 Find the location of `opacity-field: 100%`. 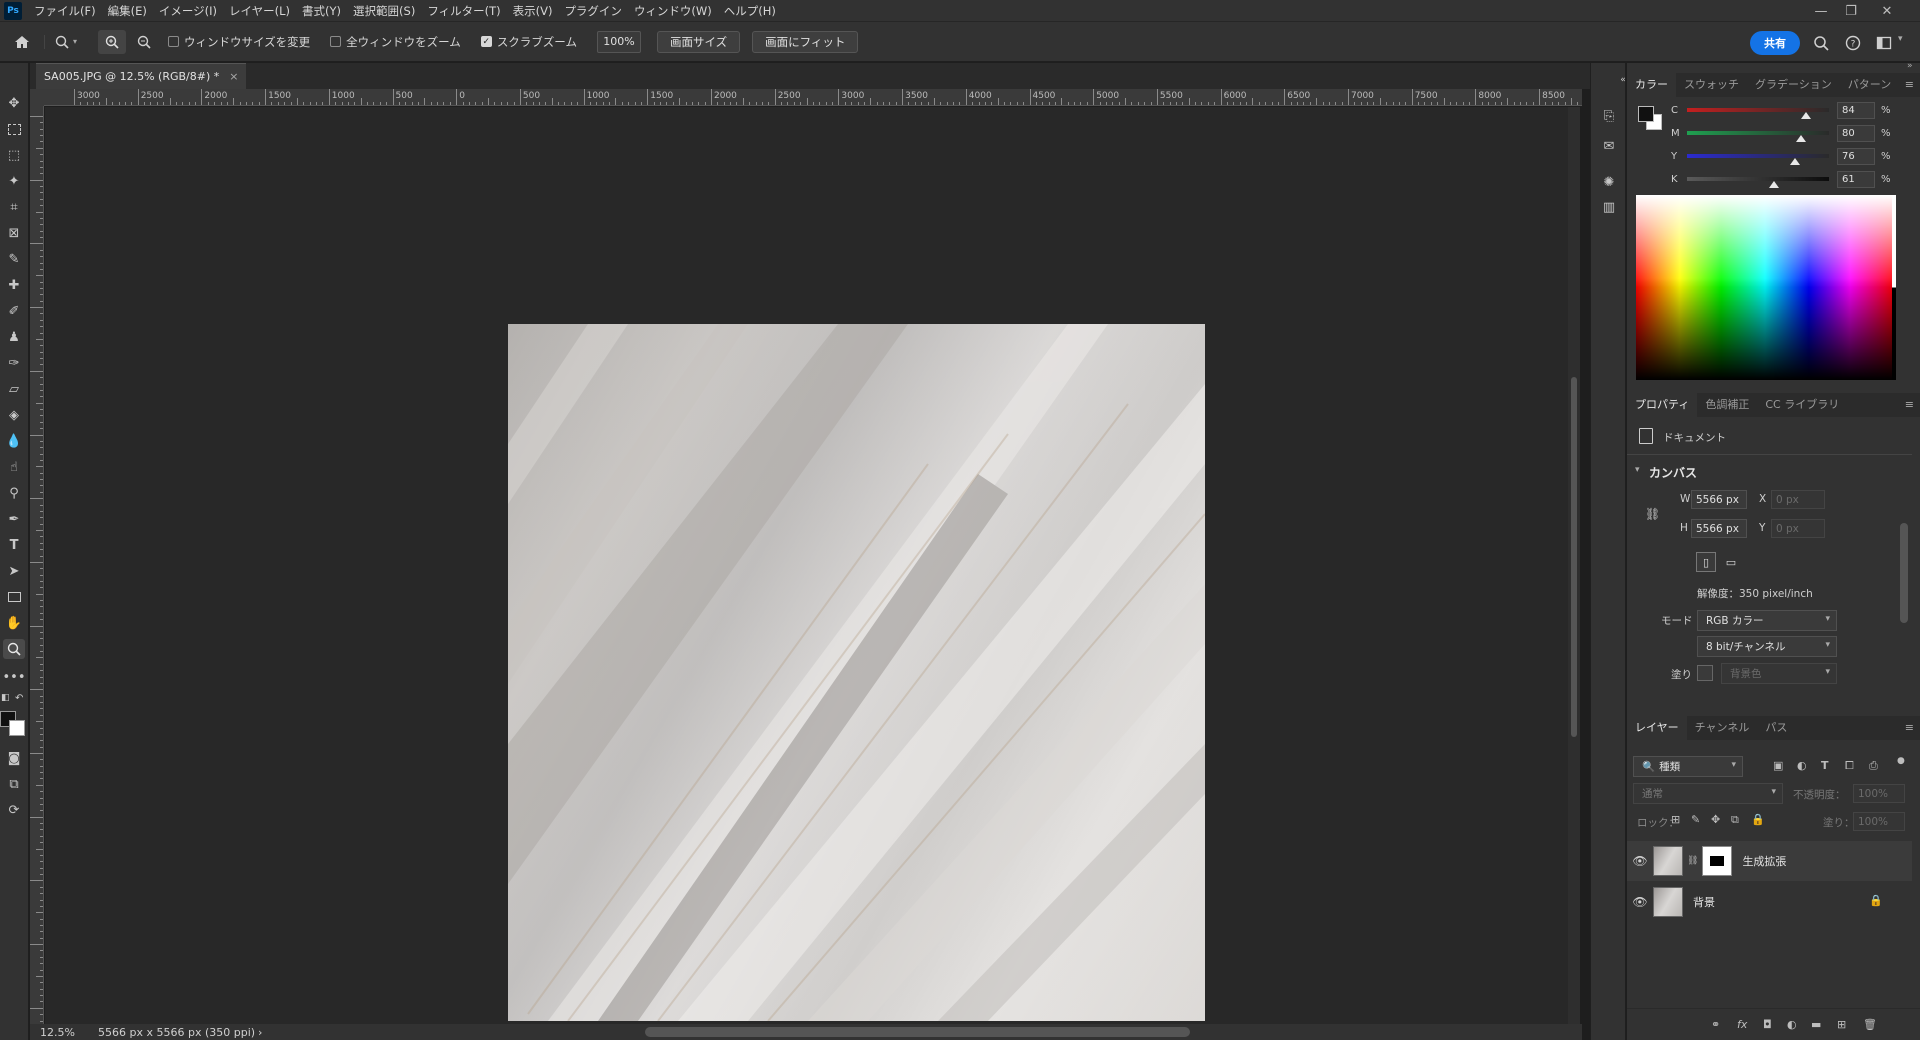

opacity-field: 100% is located at coordinates (1879, 793).